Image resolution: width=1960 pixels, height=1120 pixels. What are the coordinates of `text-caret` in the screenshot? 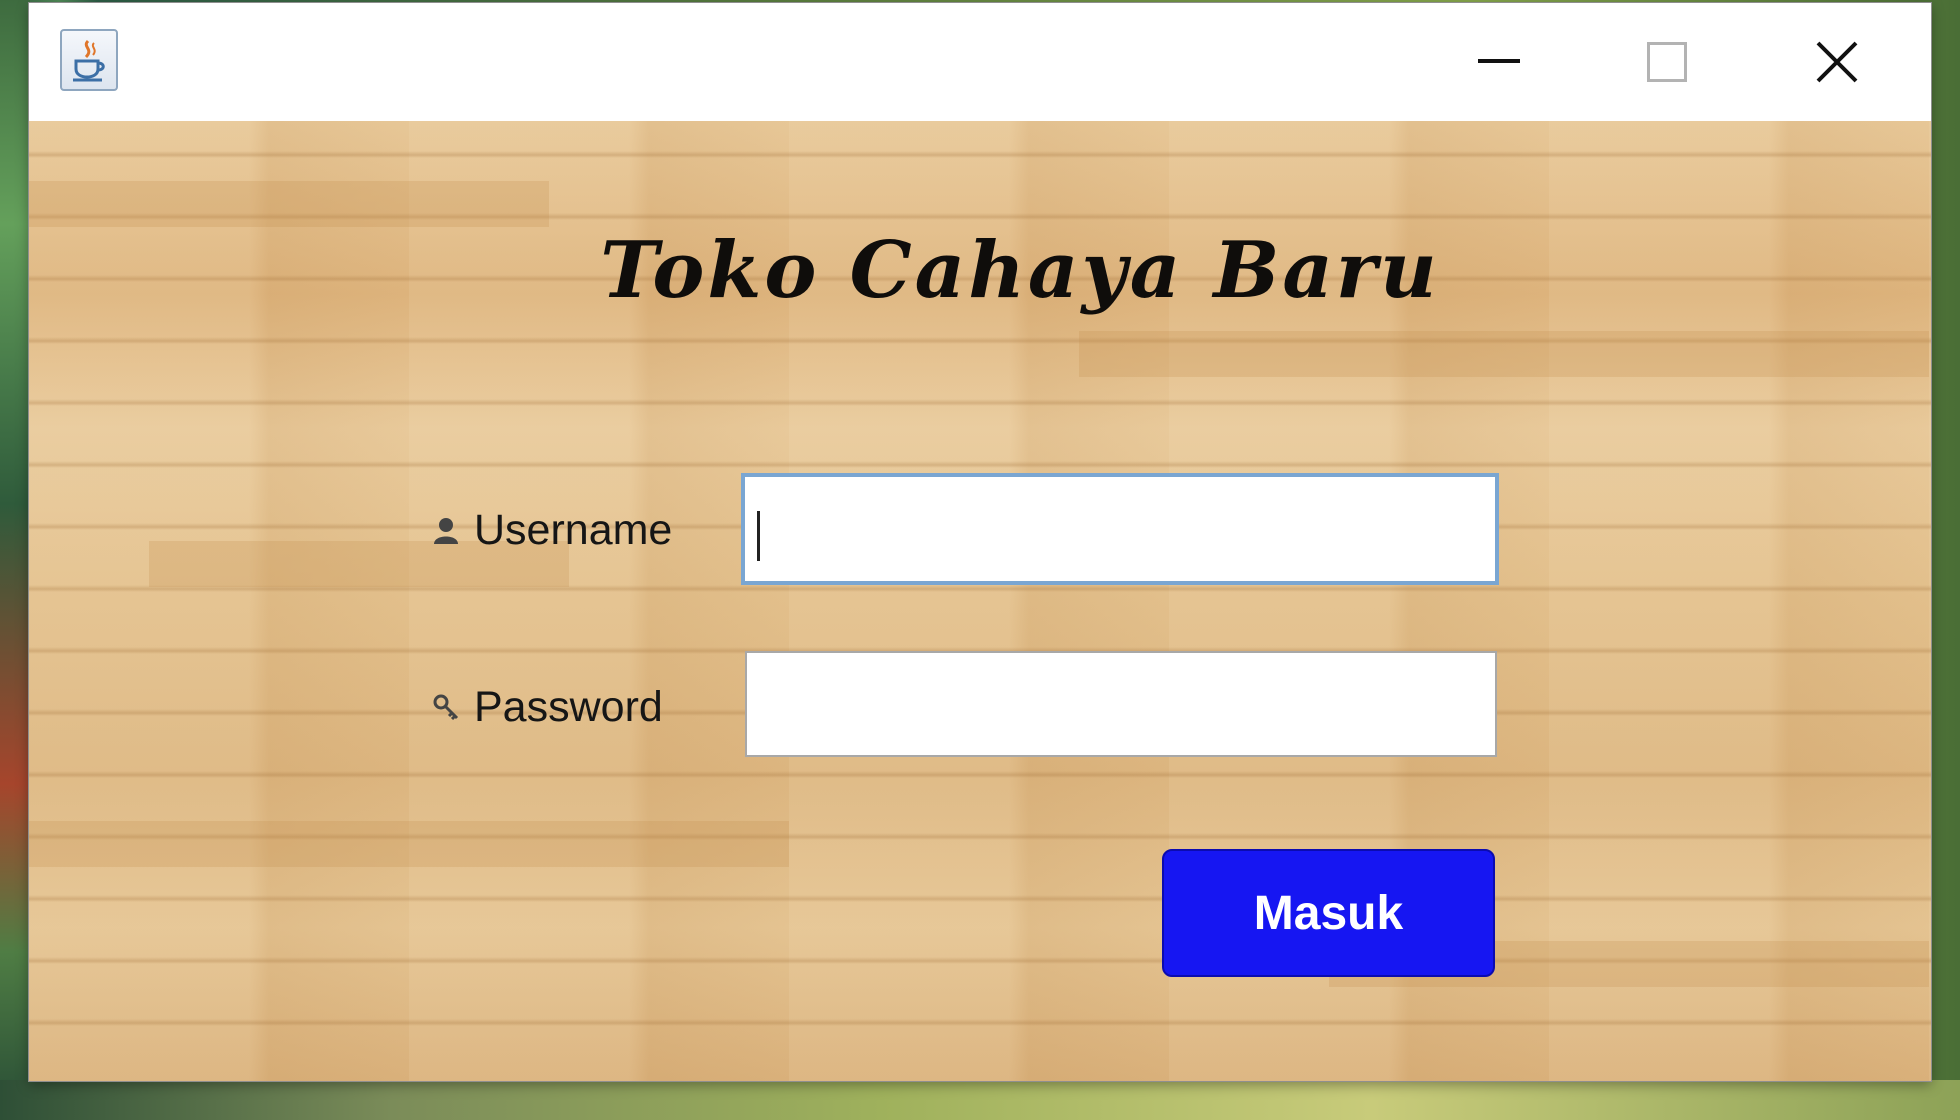 It's located at (758, 536).